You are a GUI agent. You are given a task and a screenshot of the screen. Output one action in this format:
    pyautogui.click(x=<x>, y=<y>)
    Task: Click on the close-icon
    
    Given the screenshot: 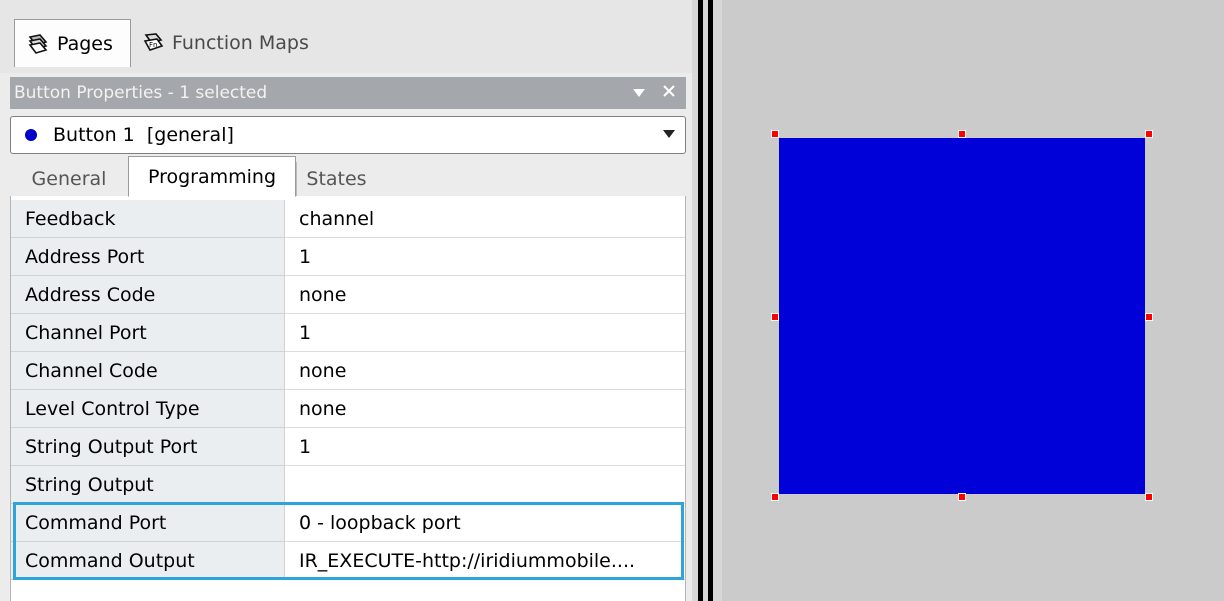 What is the action you would take?
    pyautogui.click(x=669, y=93)
    